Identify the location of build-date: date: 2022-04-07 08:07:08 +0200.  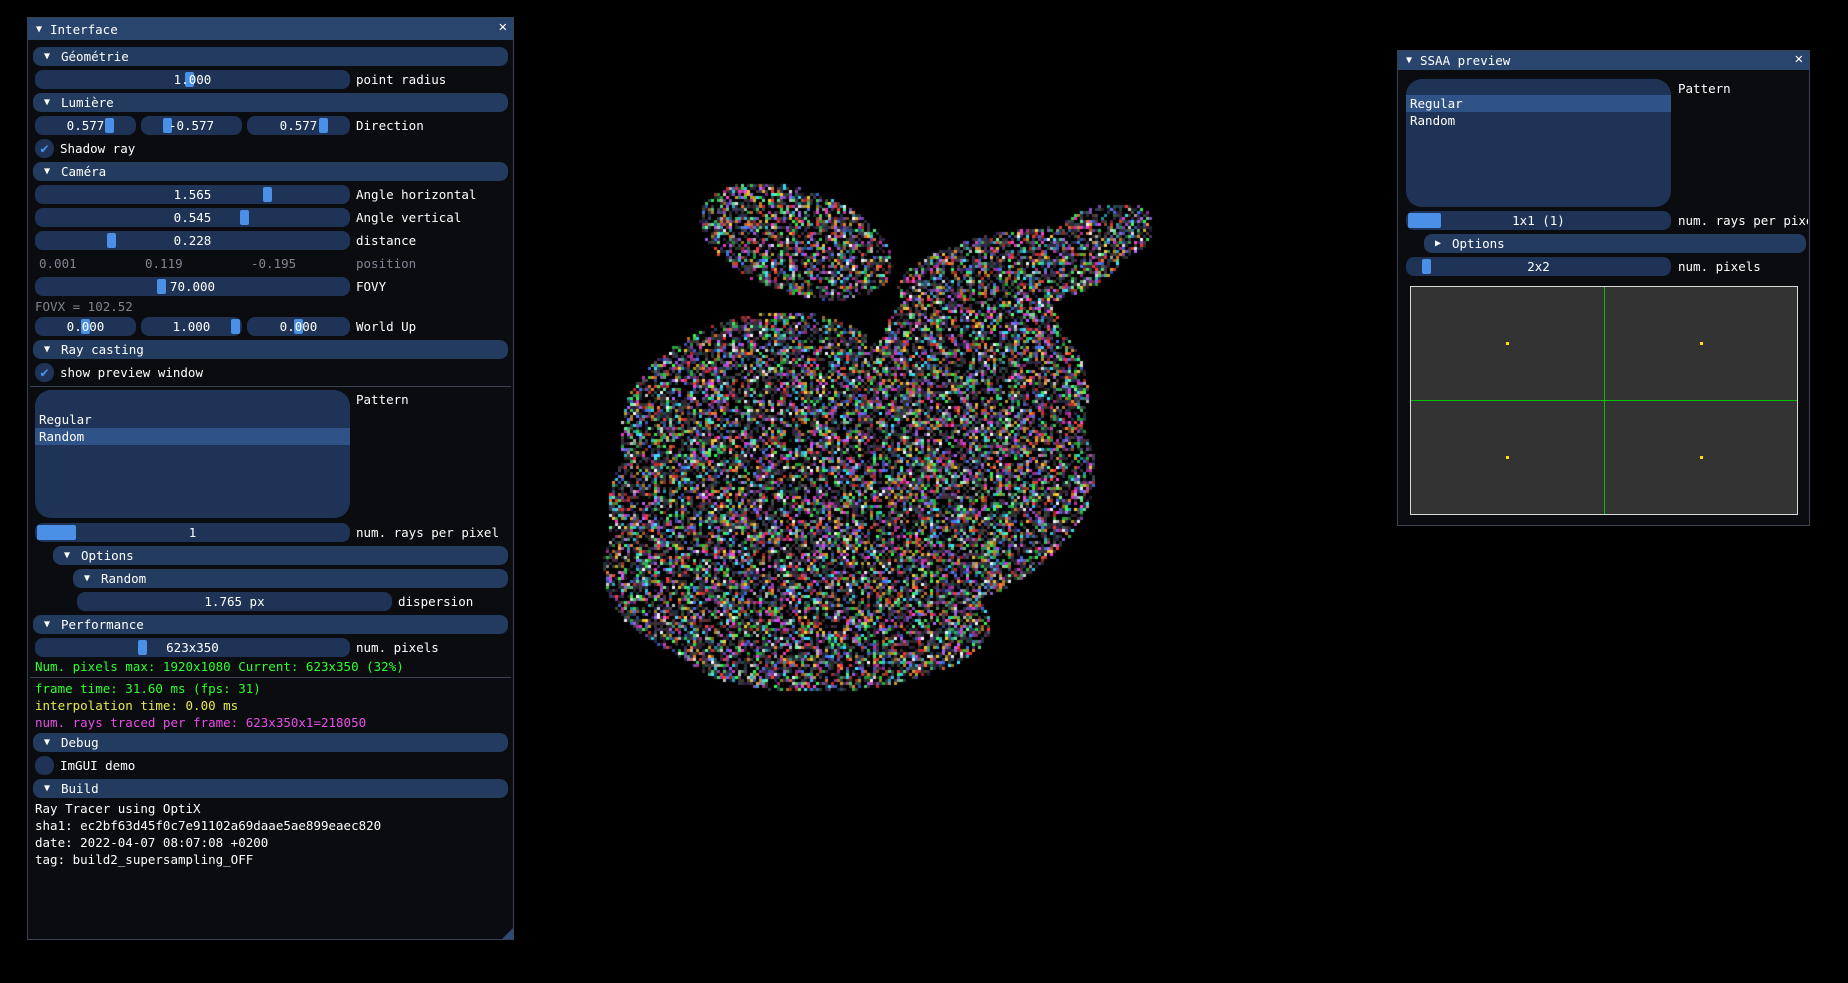
(152, 842).